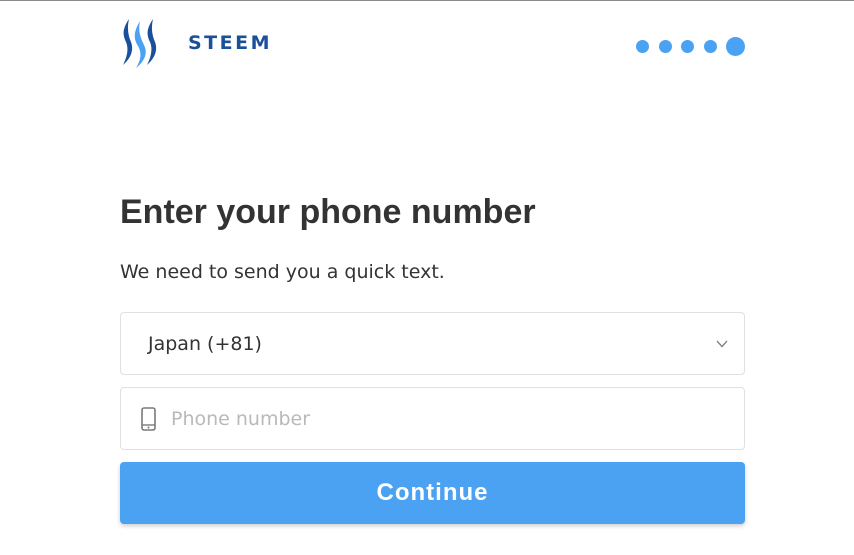  I want to click on brand-name: STEEM, so click(230, 43).